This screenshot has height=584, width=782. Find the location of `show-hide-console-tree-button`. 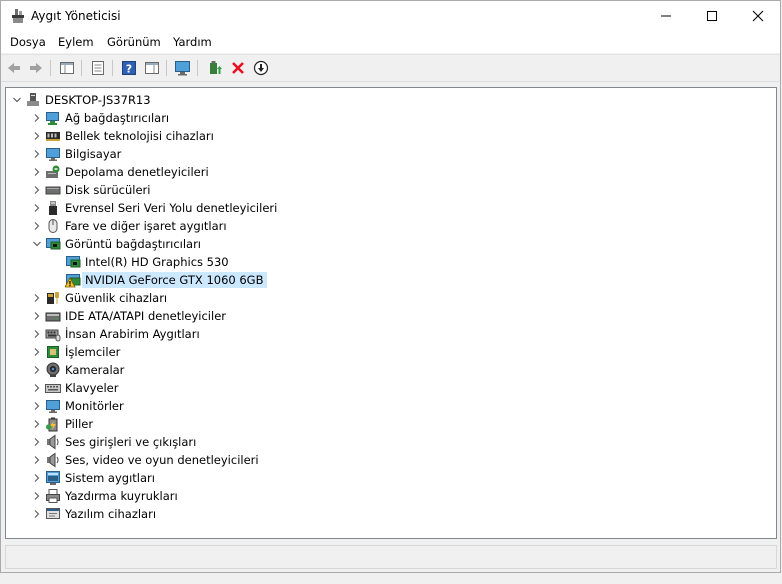

show-hide-console-tree-button is located at coordinates (67, 68).